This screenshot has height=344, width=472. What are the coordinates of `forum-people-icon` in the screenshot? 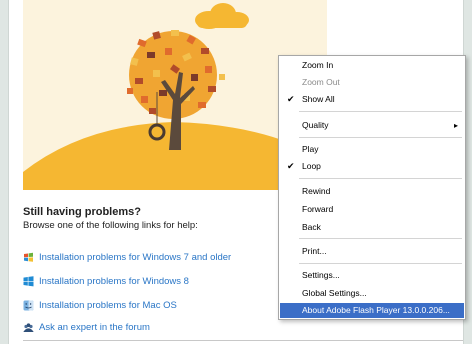 It's located at (28, 327).